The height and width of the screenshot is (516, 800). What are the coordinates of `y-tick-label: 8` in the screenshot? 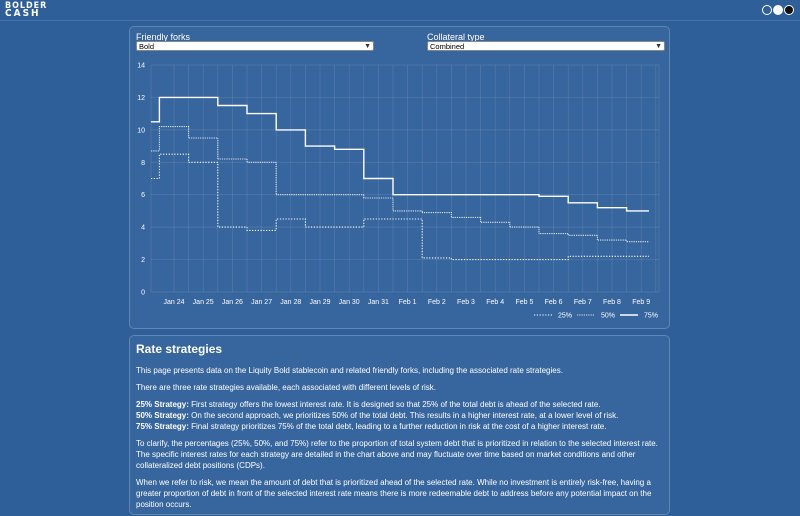 It's located at (143, 163).